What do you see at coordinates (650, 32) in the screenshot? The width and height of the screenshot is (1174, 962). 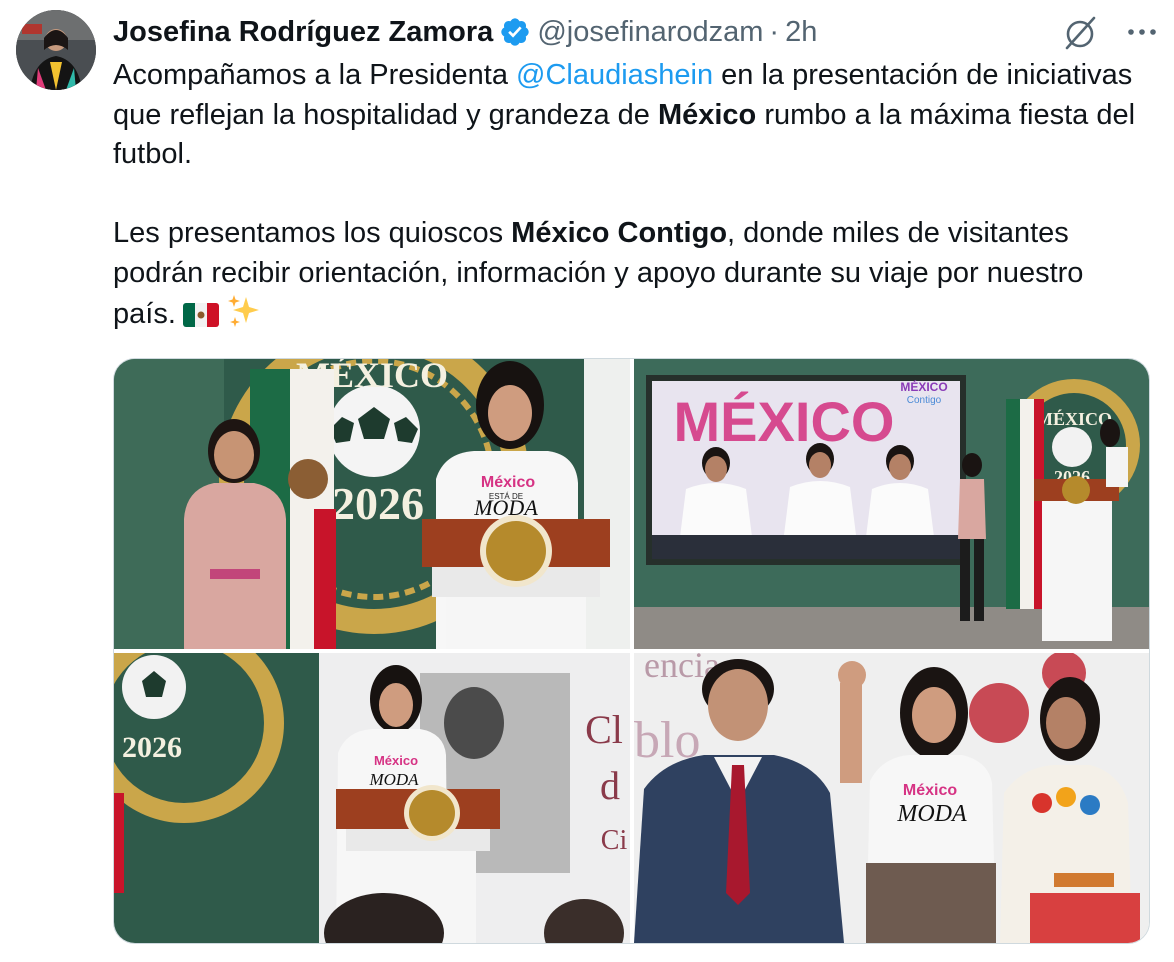 I see `author-handle: @josefinarodzam` at bounding box center [650, 32].